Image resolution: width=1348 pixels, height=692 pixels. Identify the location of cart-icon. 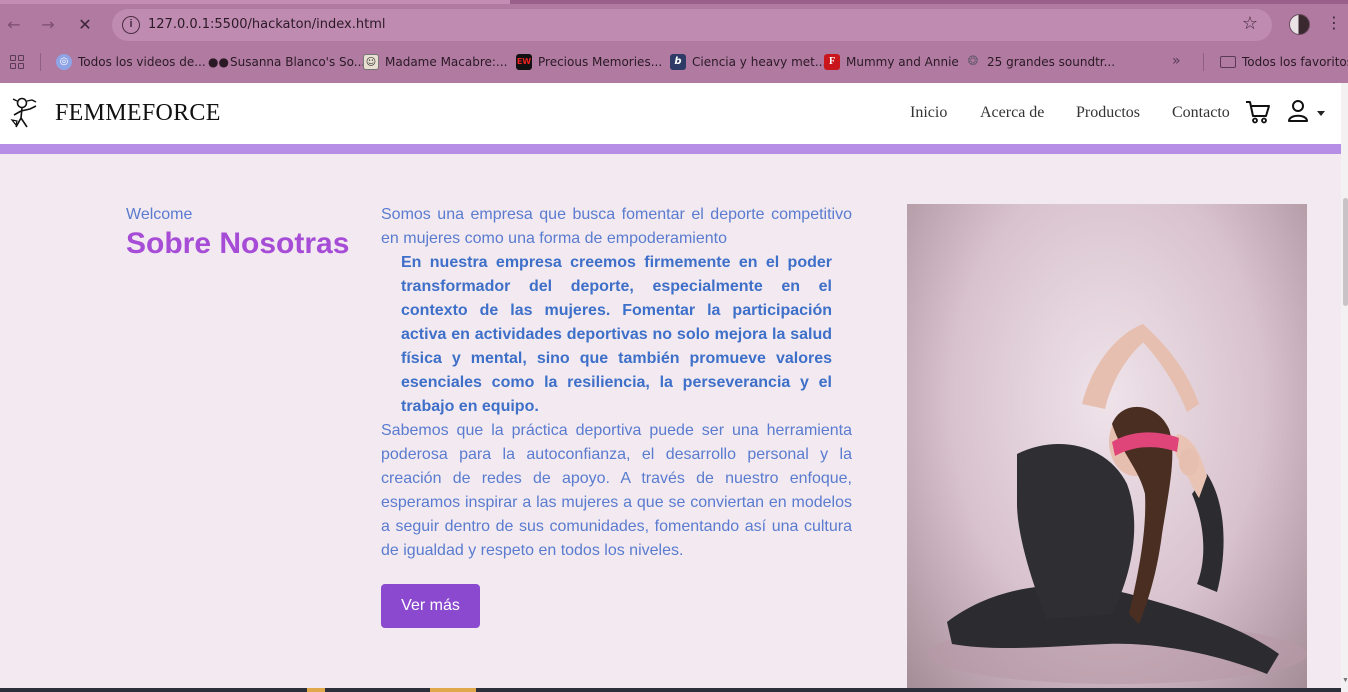
(1258, 112).